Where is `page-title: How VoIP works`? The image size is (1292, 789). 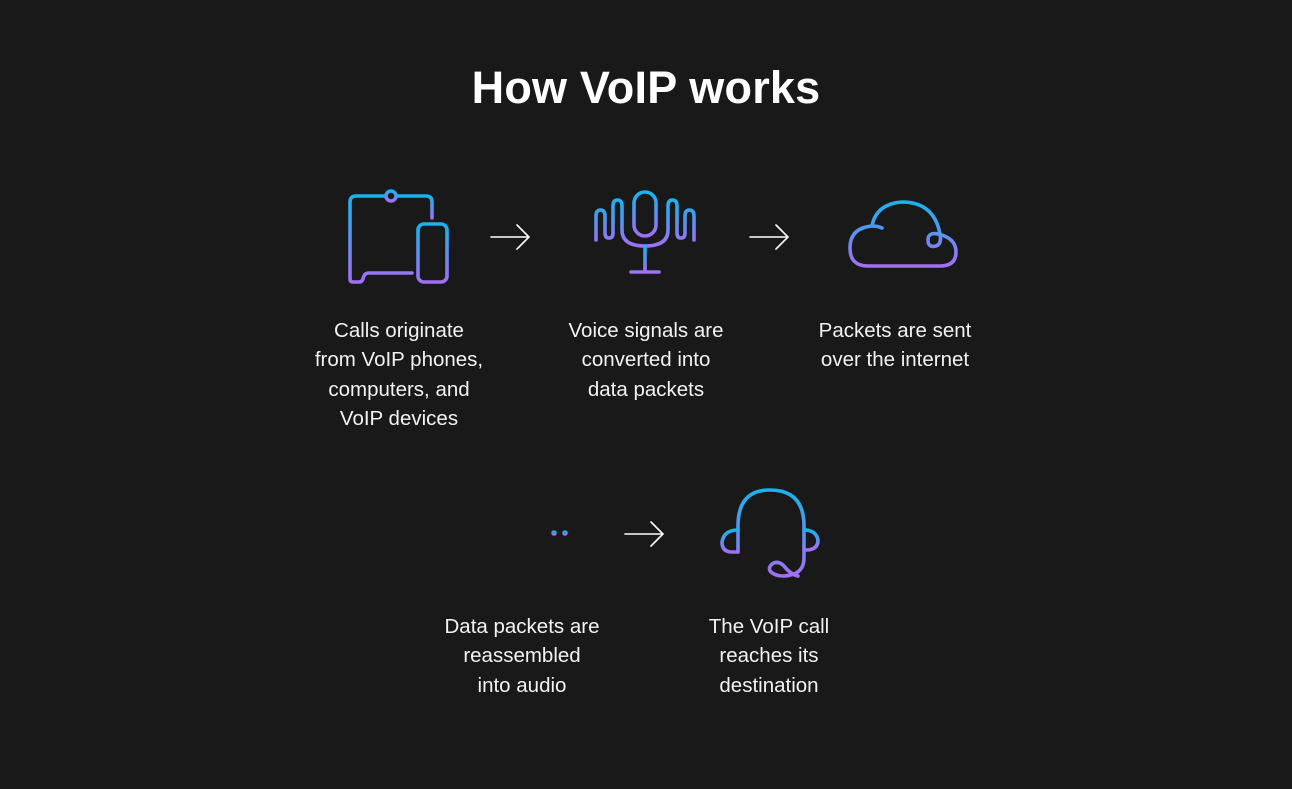
page-title: How VoIP works is located at coordinates (646, 87).